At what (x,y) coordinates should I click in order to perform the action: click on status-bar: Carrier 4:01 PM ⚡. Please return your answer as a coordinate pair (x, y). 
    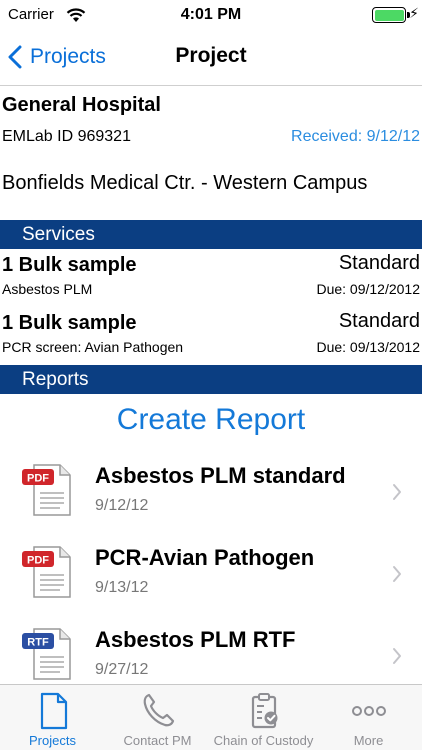
    Looking at the image, I should click on (211, 15).